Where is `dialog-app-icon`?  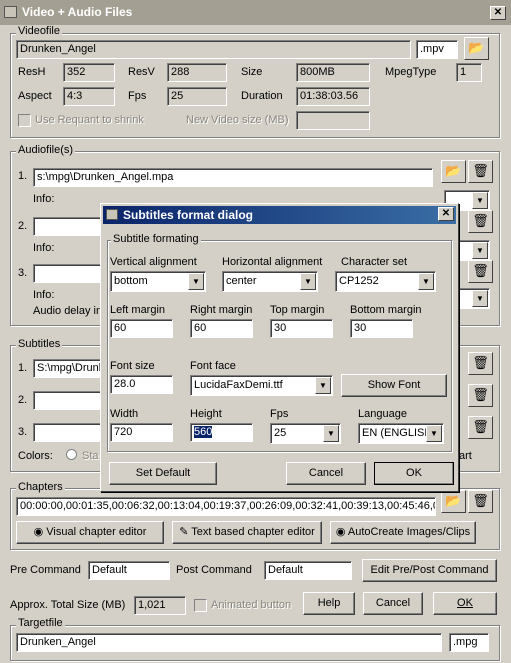
dialog-app-icon is located at coordinates (112, 214).